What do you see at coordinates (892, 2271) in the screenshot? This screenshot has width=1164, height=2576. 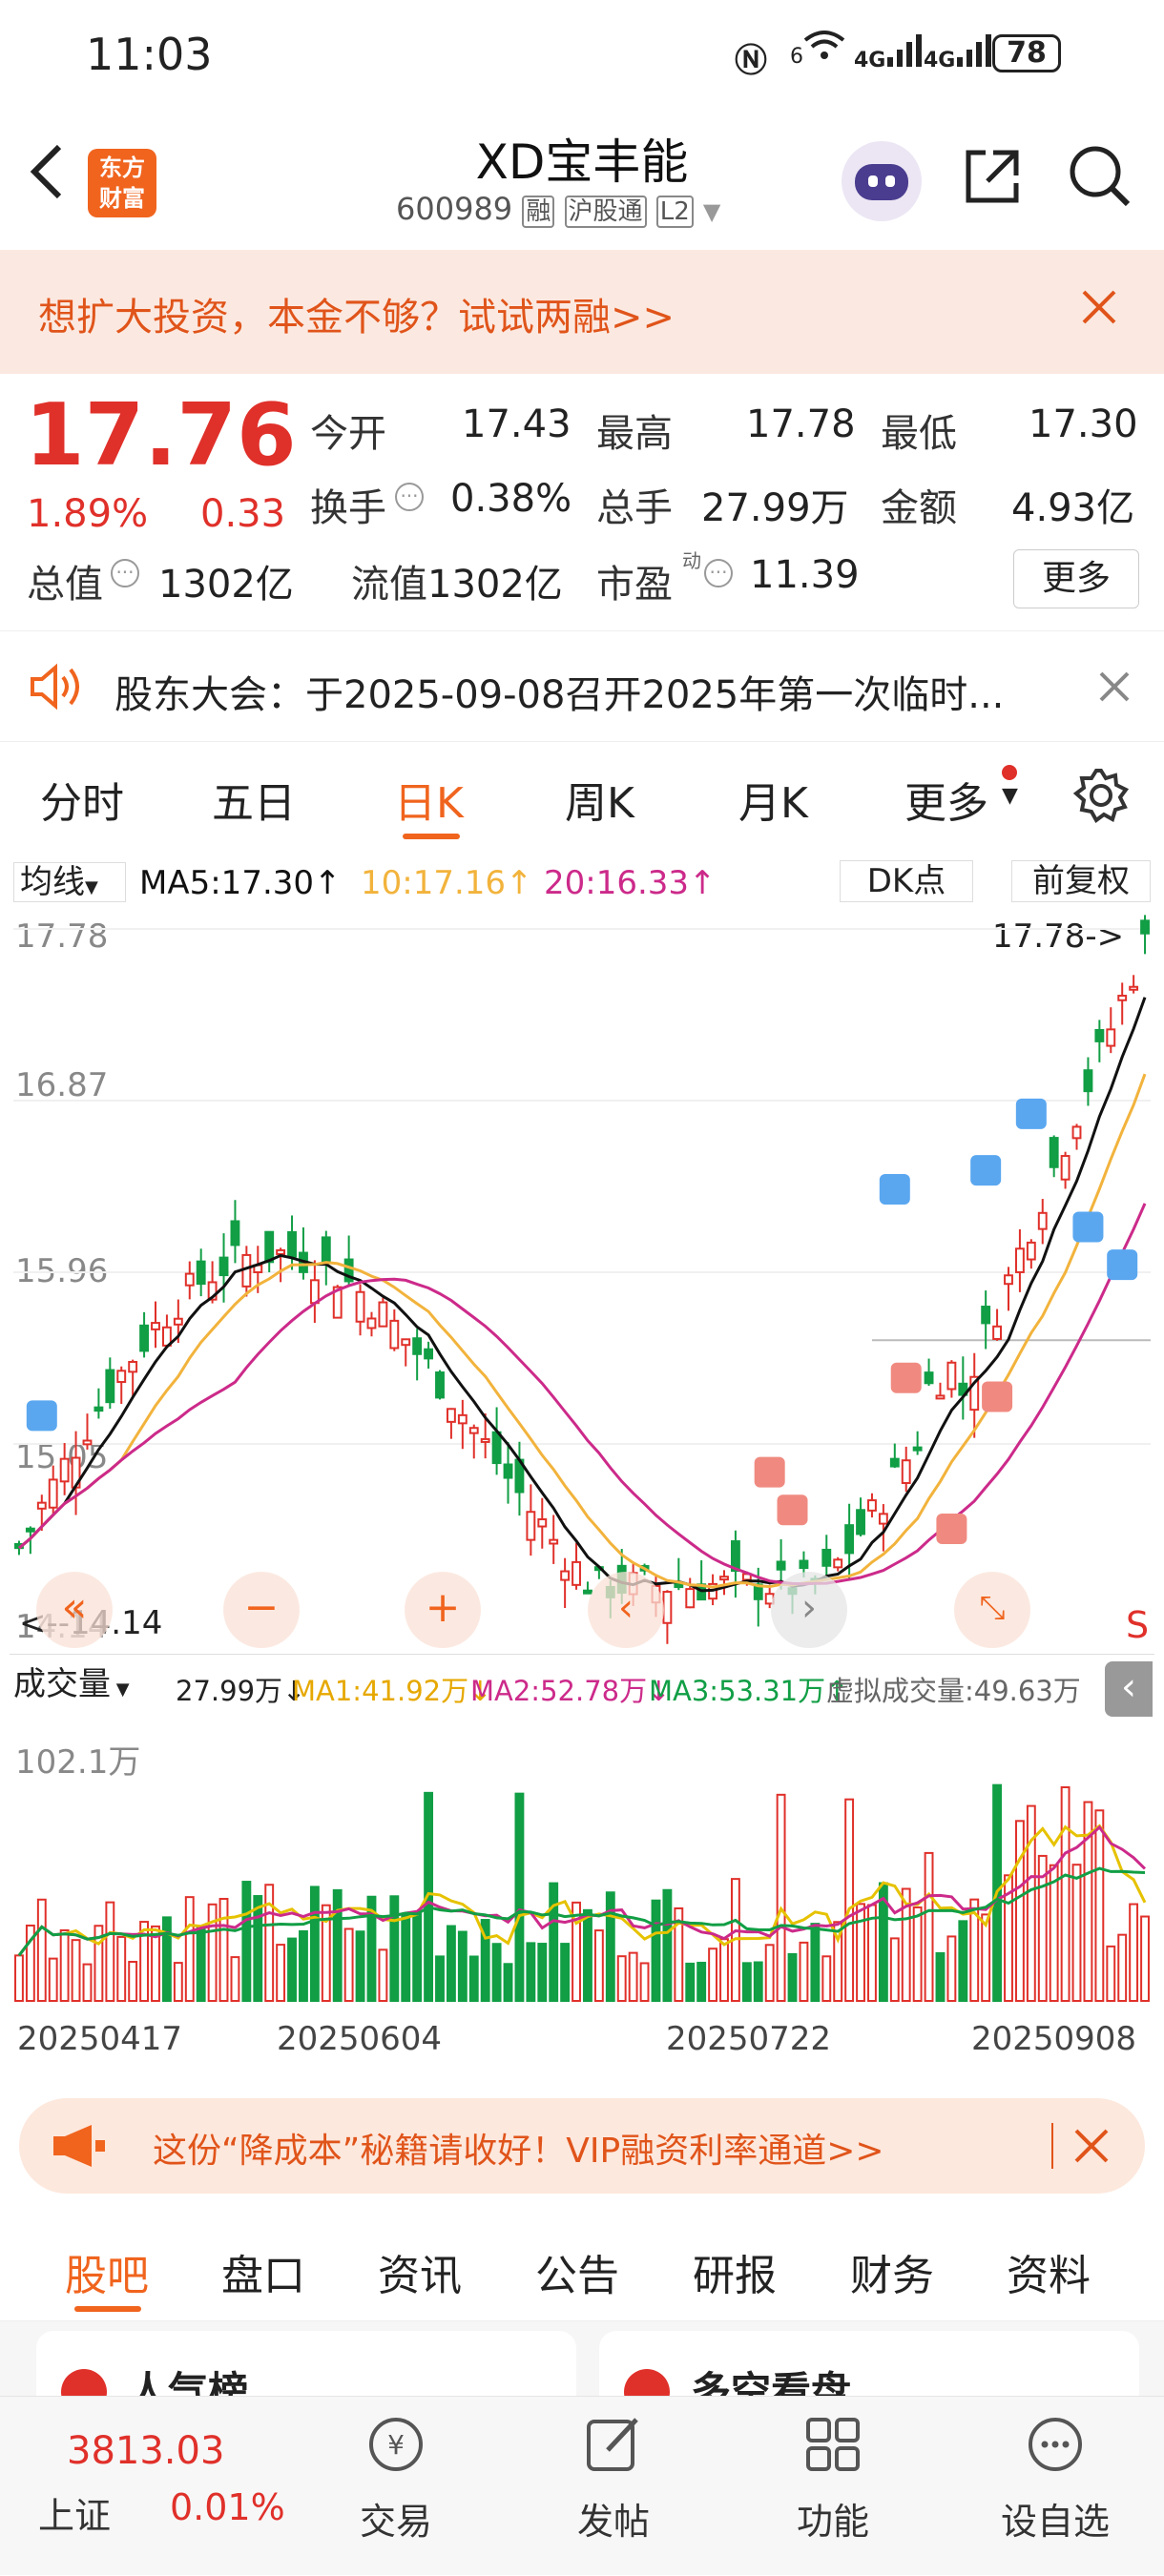 I see `tab-finance: 财务` at bounding box center [892, 2271].